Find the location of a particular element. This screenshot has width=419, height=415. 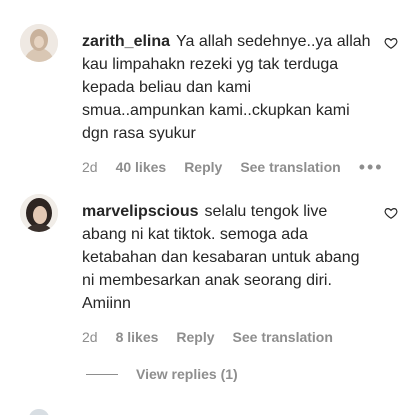

view-replies-divider is located at coordinates (102, 374).